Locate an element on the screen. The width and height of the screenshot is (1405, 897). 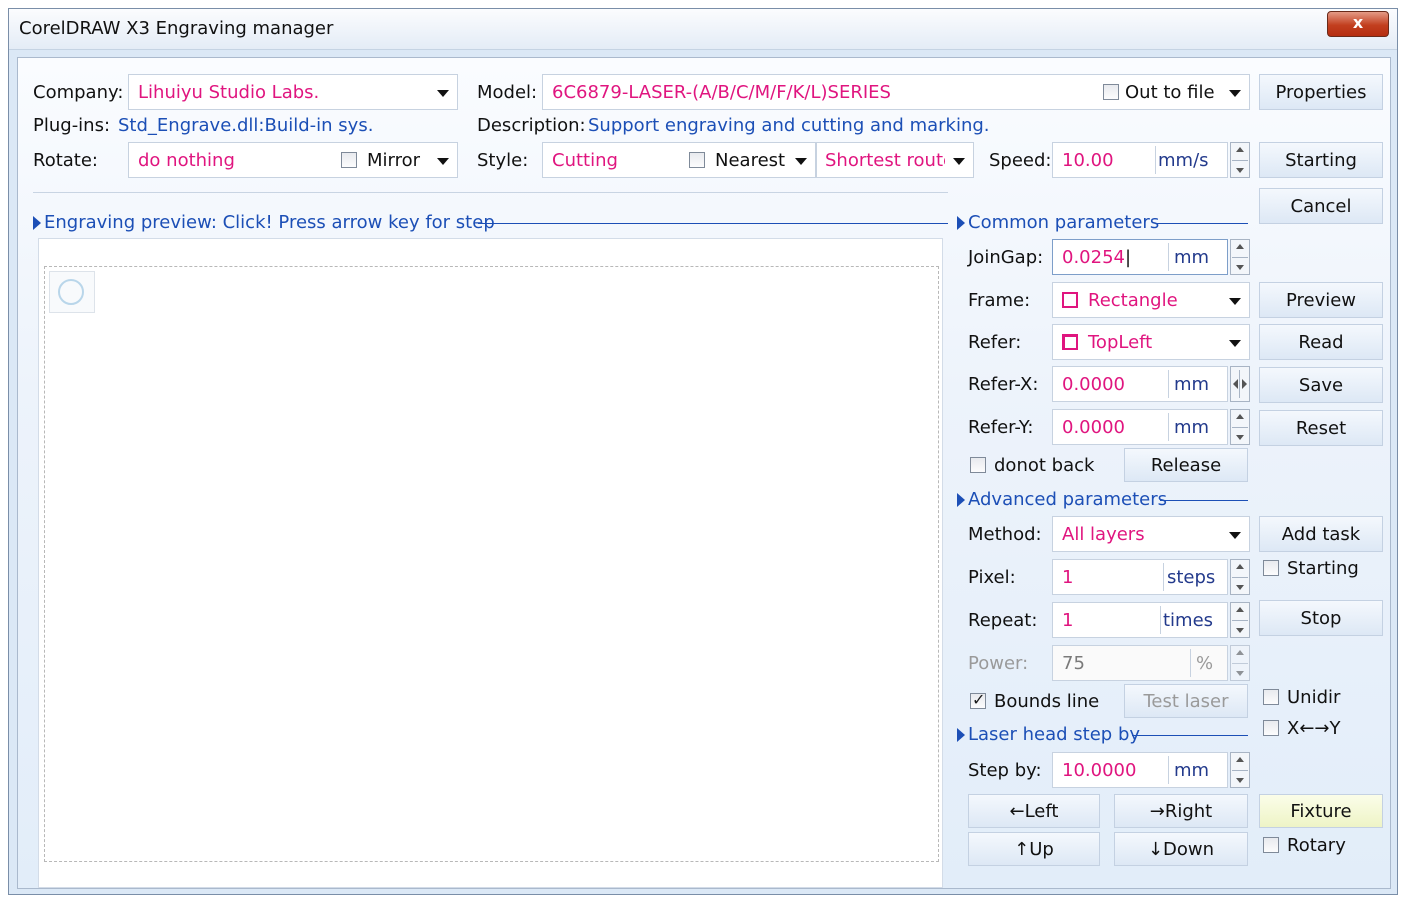
stepby-spinner is located at coordinates (1240, 770).